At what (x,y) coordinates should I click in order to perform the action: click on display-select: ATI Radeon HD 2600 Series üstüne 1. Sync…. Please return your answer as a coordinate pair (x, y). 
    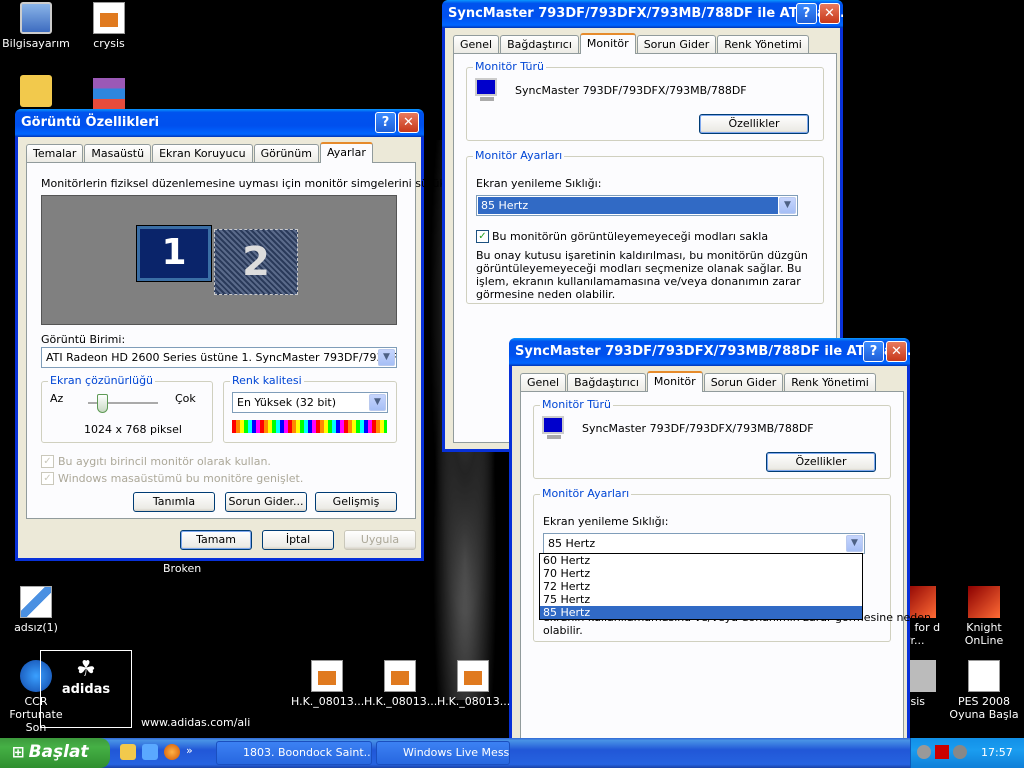
    Looking at the image, I should click on (219, 357).